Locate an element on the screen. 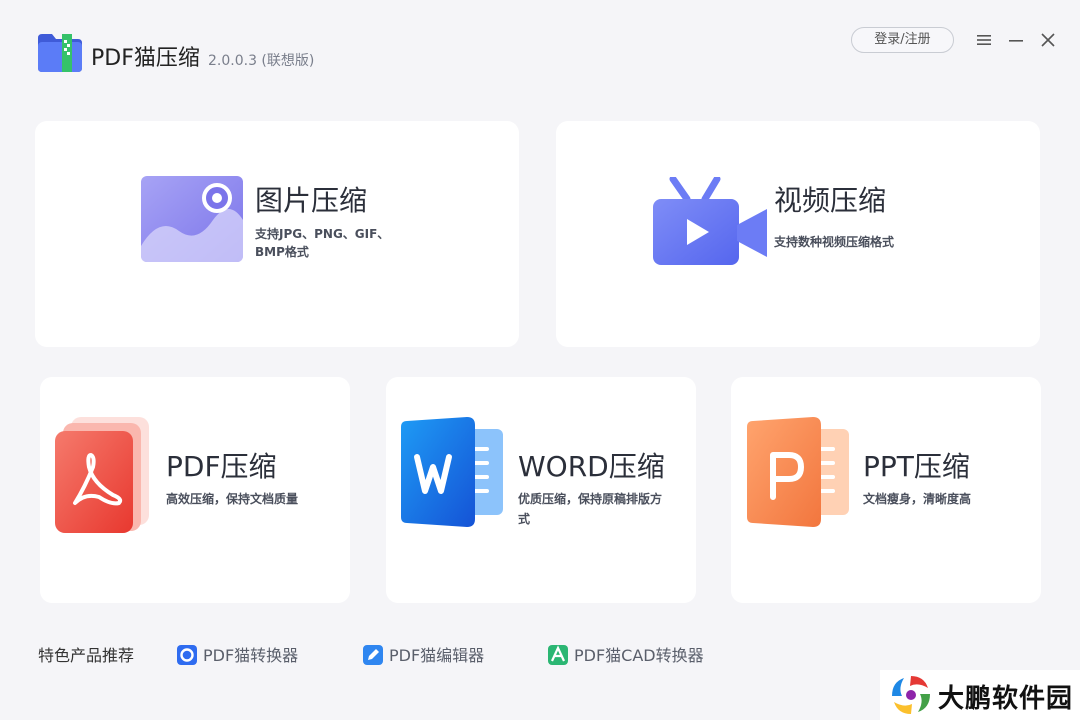 This screenshot has width=1080, height=720. card-ppt-compress: PPT压缩 文档瘦身，清晰度高 is located at coordinates (886, 490).